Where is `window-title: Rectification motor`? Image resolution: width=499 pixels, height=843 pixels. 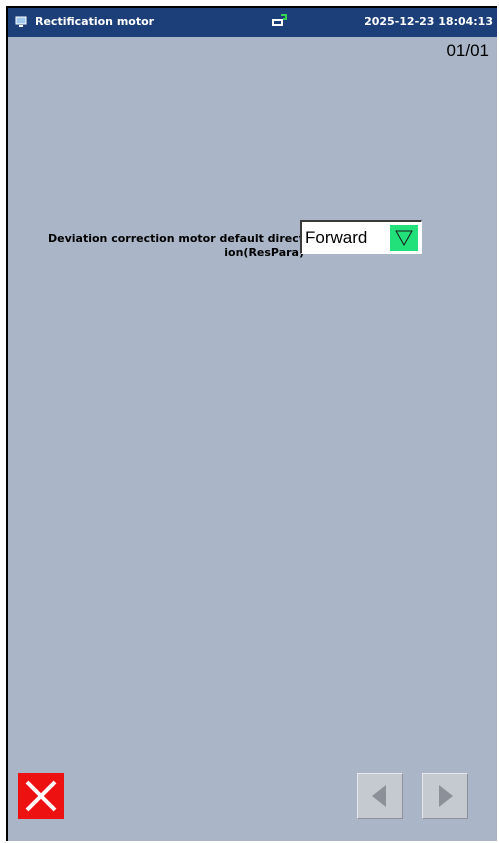
window-title: Rectification motor is located at coordinates (95, 21).